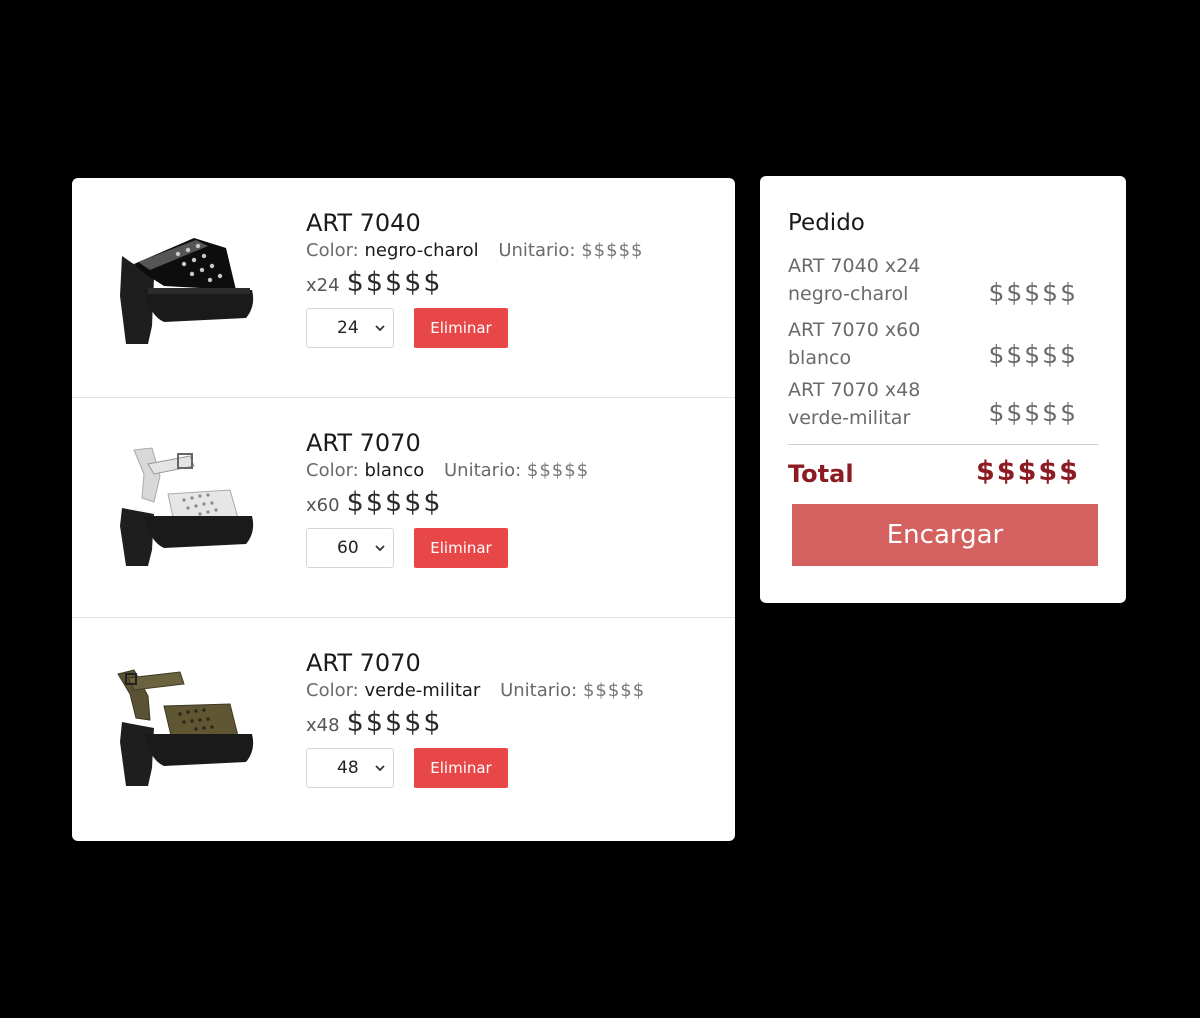 The height and width of the screenshot is (1018, 1200). I want to click on summary-line-title: ART 7040 x24, so click(854, 266).